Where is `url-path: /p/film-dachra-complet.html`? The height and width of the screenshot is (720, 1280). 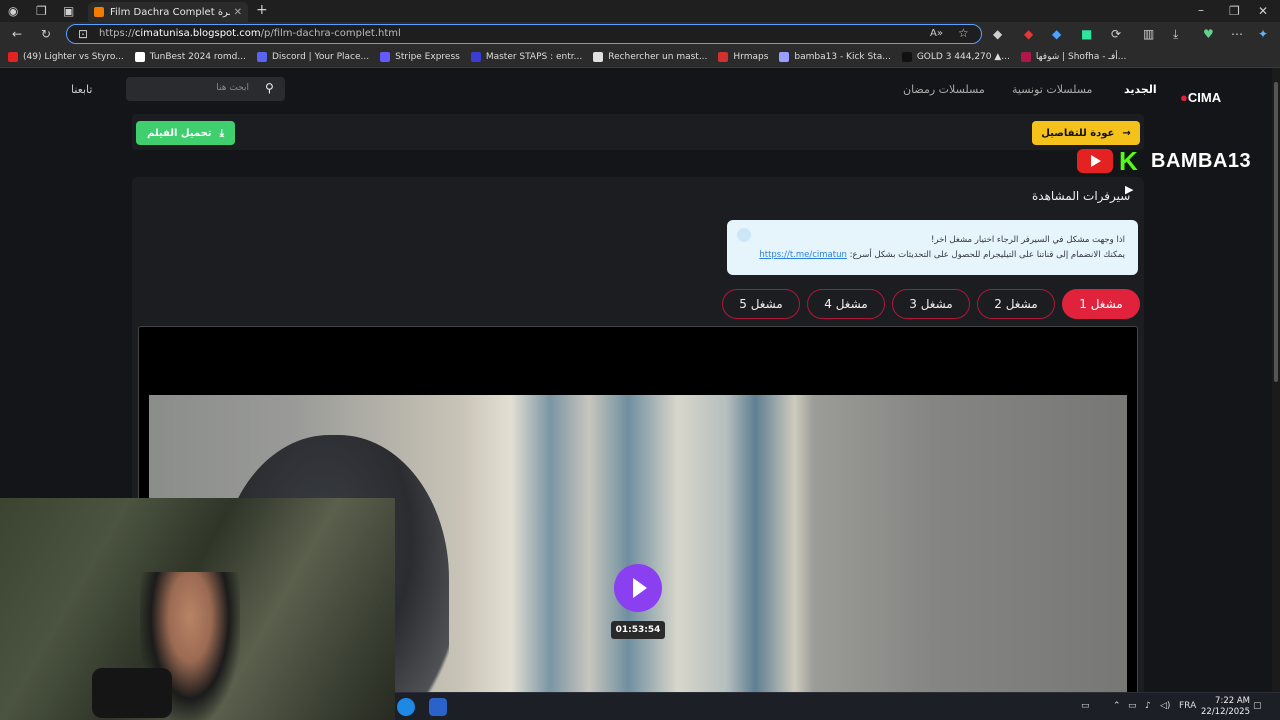 url-path: /p/film-dachra-complet.html is located at coordinates (330, 33).